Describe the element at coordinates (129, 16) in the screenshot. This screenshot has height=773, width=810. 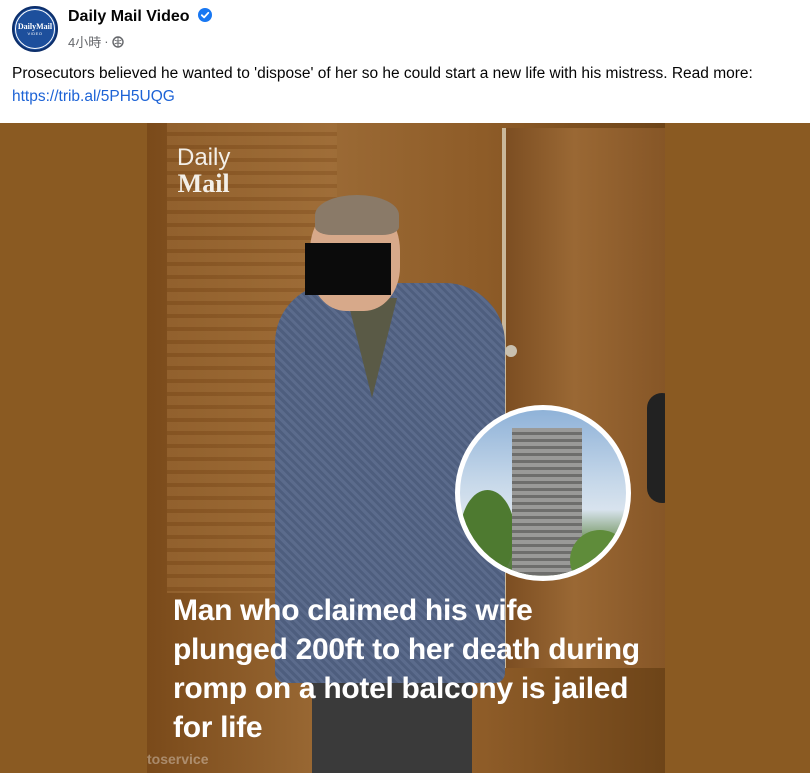
I see `page-name-link: Daily Mail Video` at that location.